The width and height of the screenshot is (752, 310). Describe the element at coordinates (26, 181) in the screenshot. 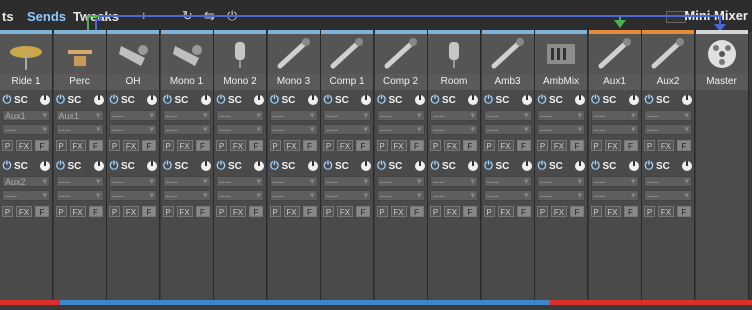

I see `send-destination-select: Aux2` at that location.